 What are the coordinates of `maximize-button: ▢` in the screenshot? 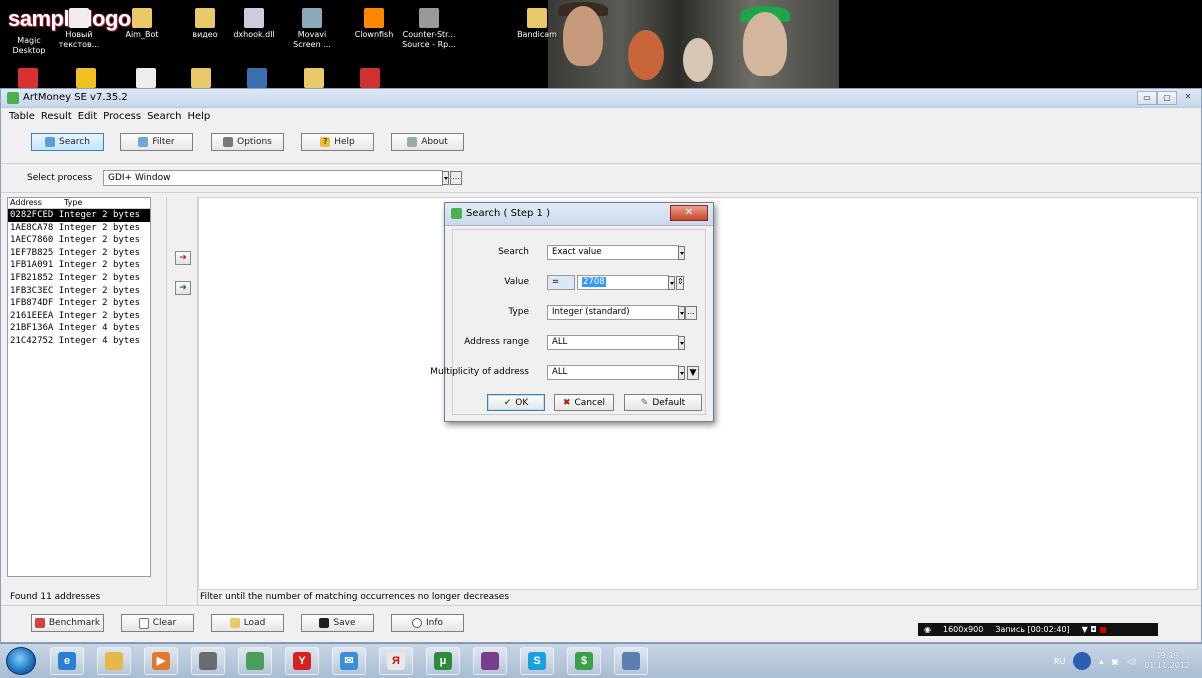 It's located at (1167, 98).